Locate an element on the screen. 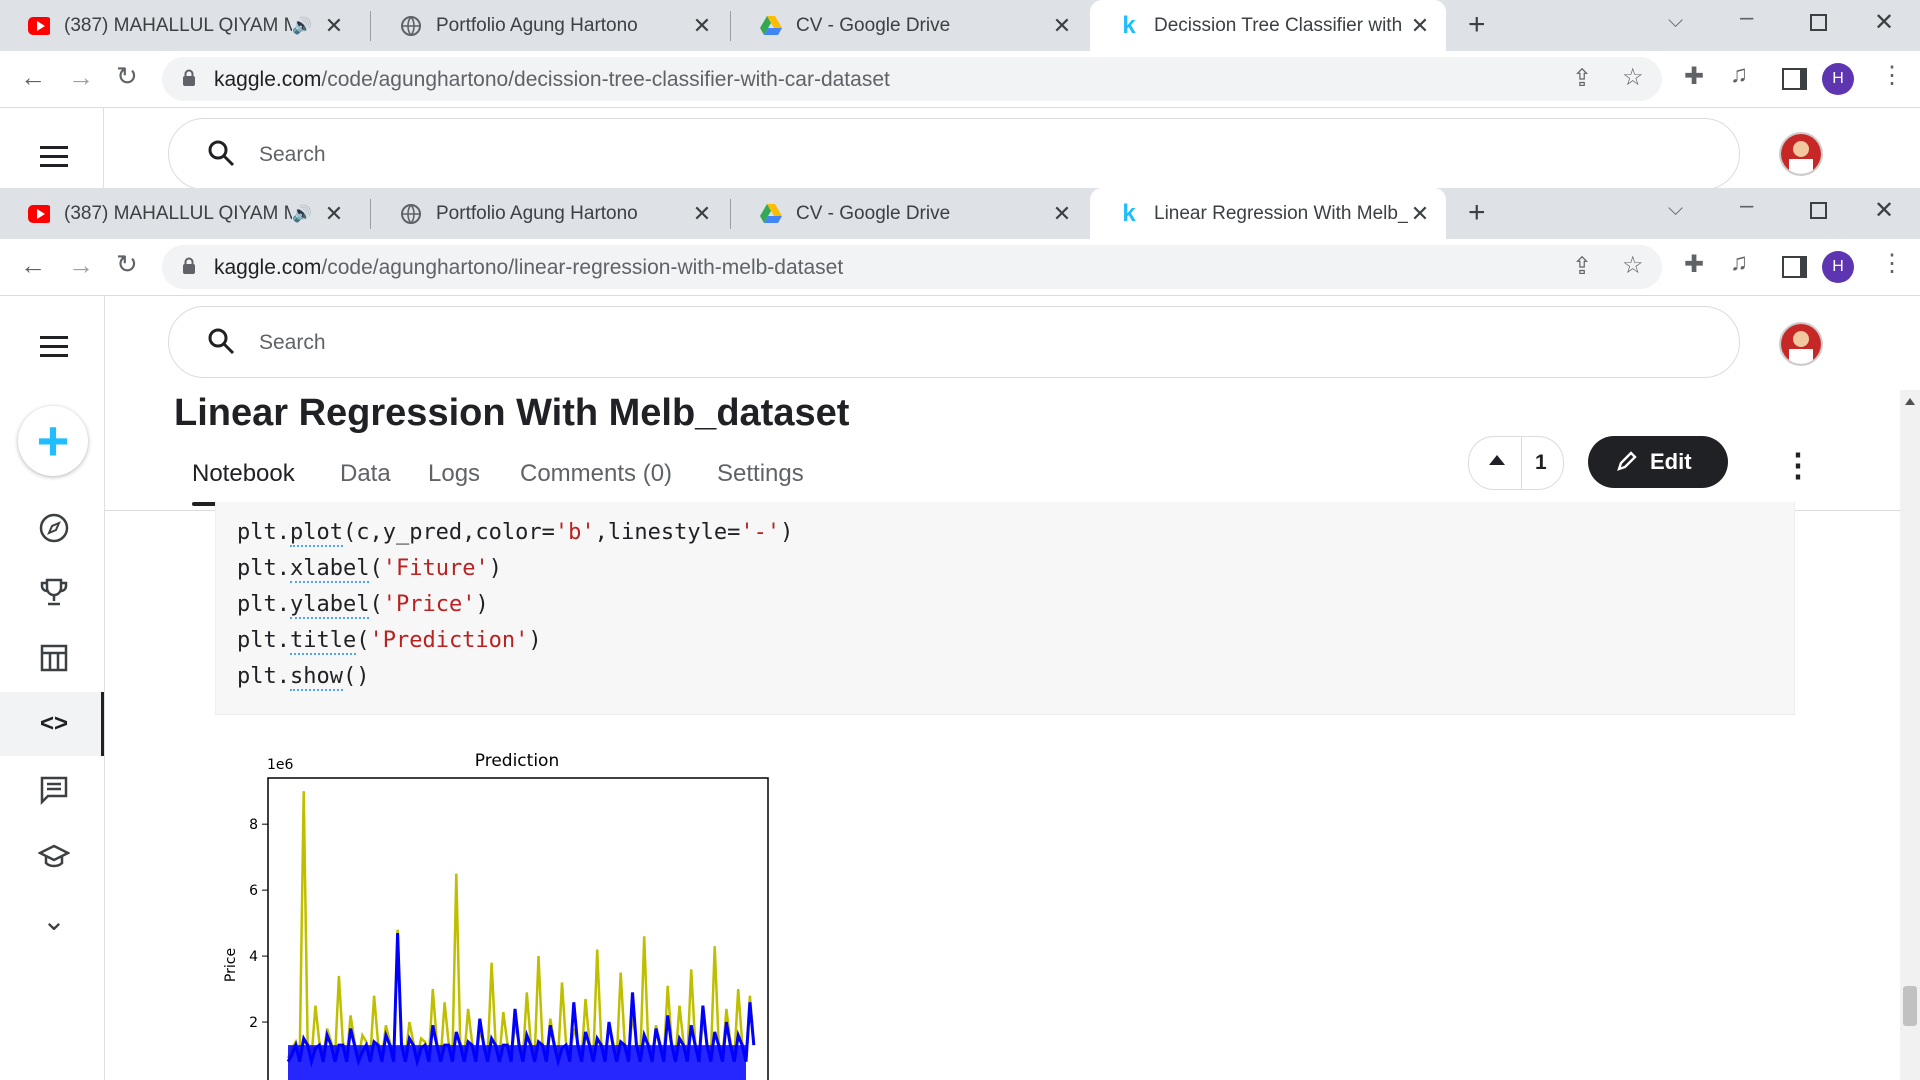 The width and height of the screenshot is (1920, 1080). tab-separator is located at coordinates (370, 26).